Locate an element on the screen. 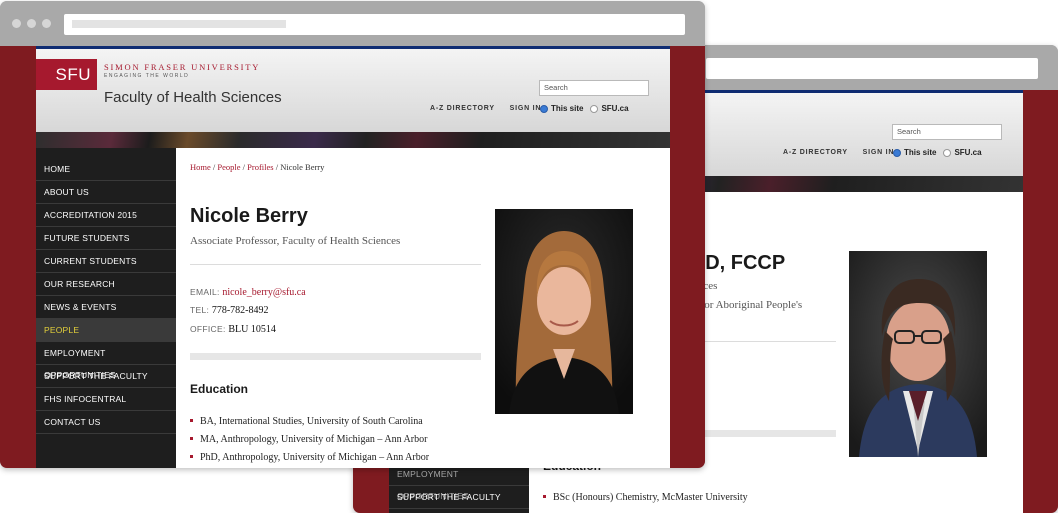  sidebar-item-current-students: CURRENT STUDENTS is located at coordinates (106, 261).